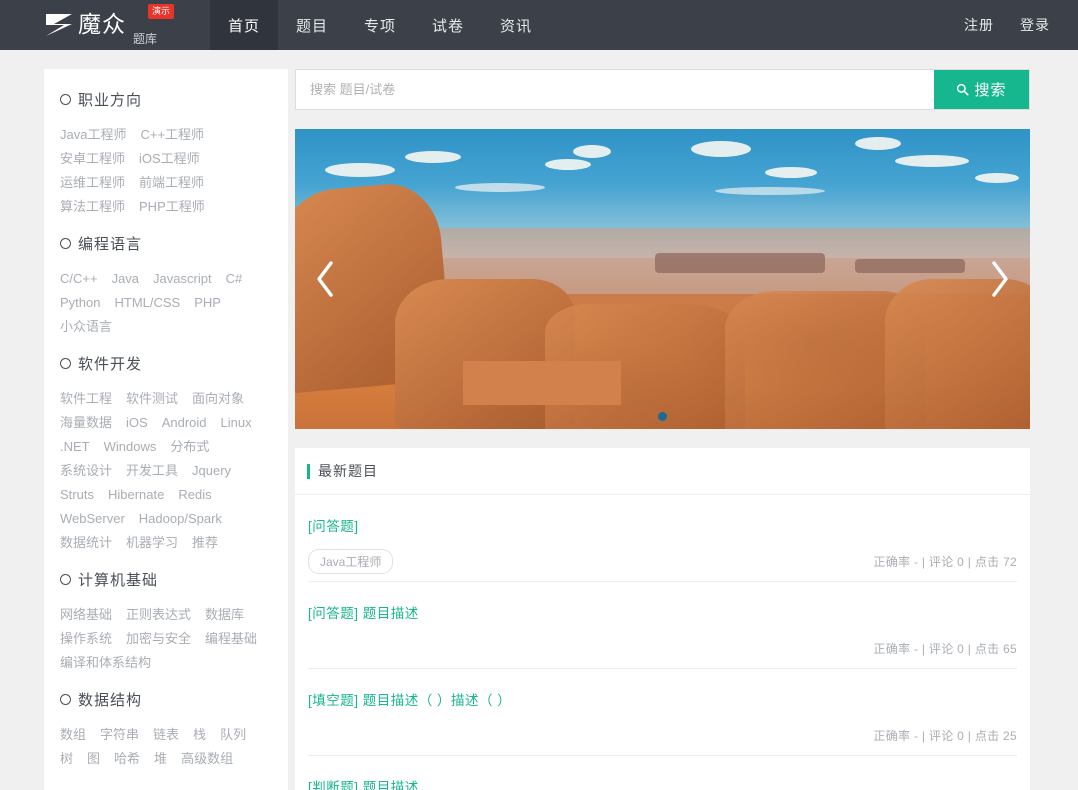 The width and height of the screenshot is (1078, 790). What do you see at coordinates (160, 759) in the screenshot?
I see `category-link: 堆` at bounding box center [160, 759].